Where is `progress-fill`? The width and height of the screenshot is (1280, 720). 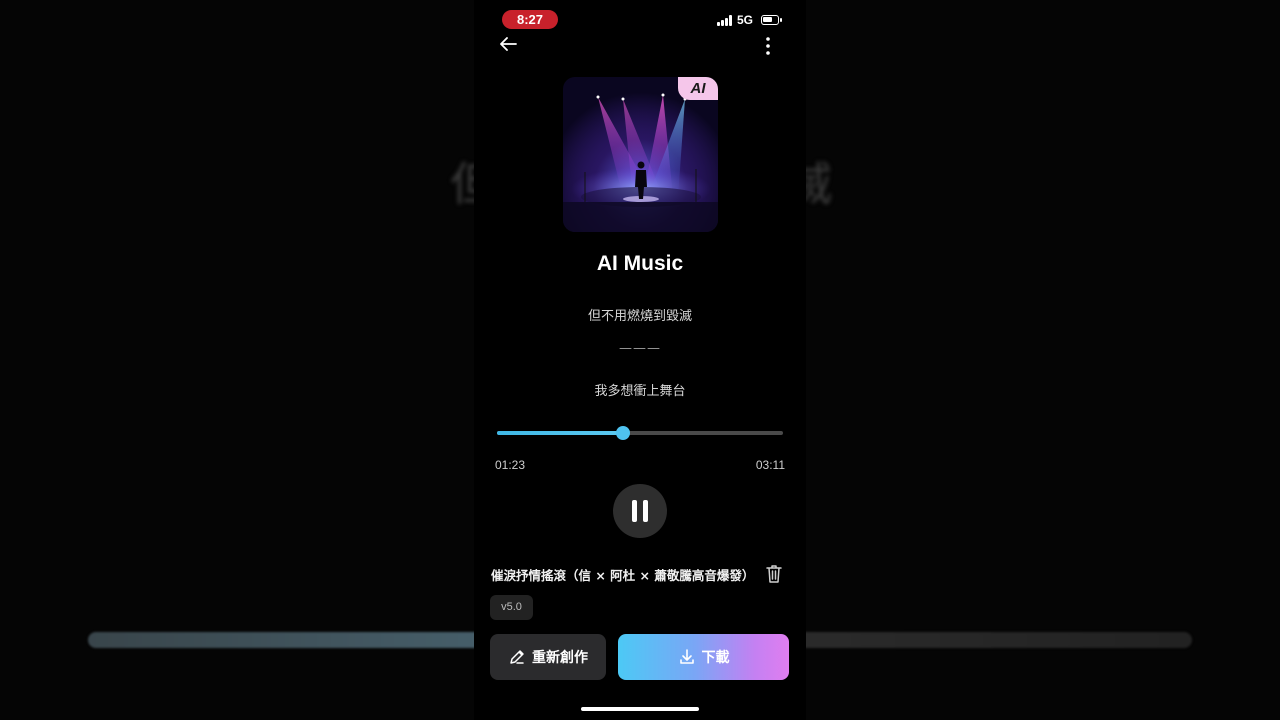 progress-fill is located at coordinates (560, 433).